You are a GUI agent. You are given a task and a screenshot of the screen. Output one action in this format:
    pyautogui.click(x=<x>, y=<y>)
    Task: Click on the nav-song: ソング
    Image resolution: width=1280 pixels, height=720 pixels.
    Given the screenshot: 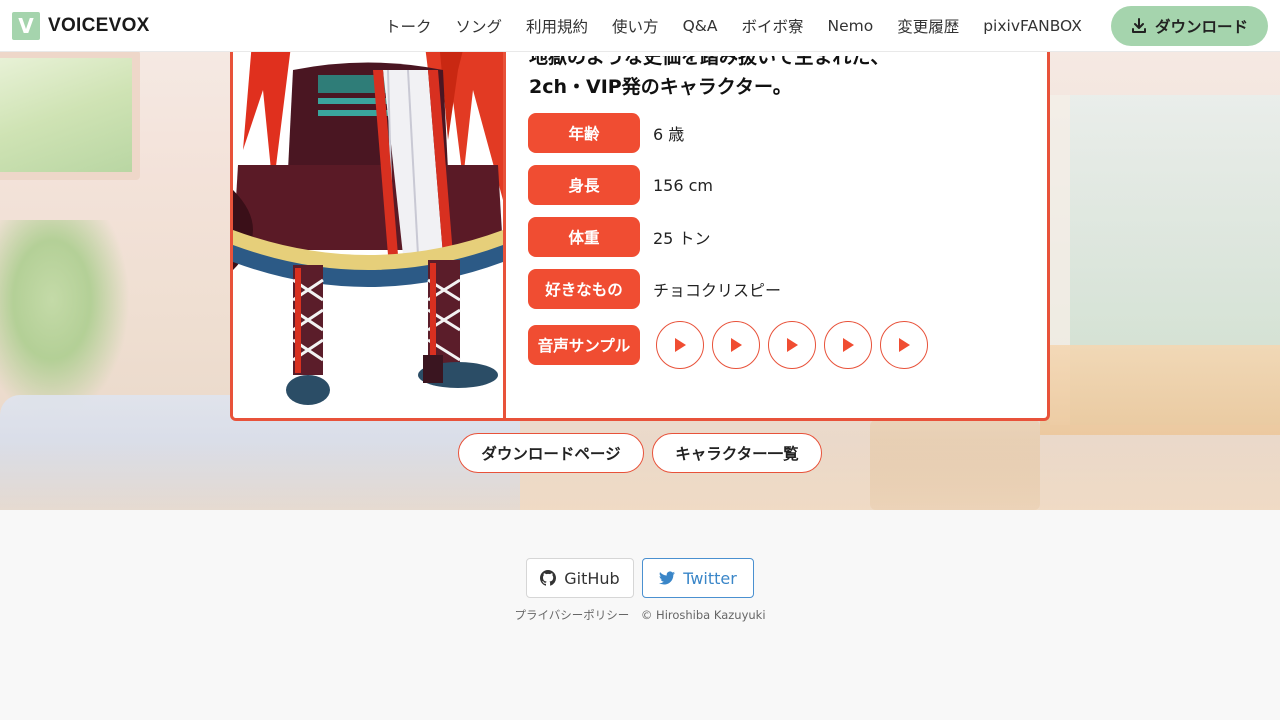 What is the action you would take?
    pyautogui.click(x=479, y=26)
    